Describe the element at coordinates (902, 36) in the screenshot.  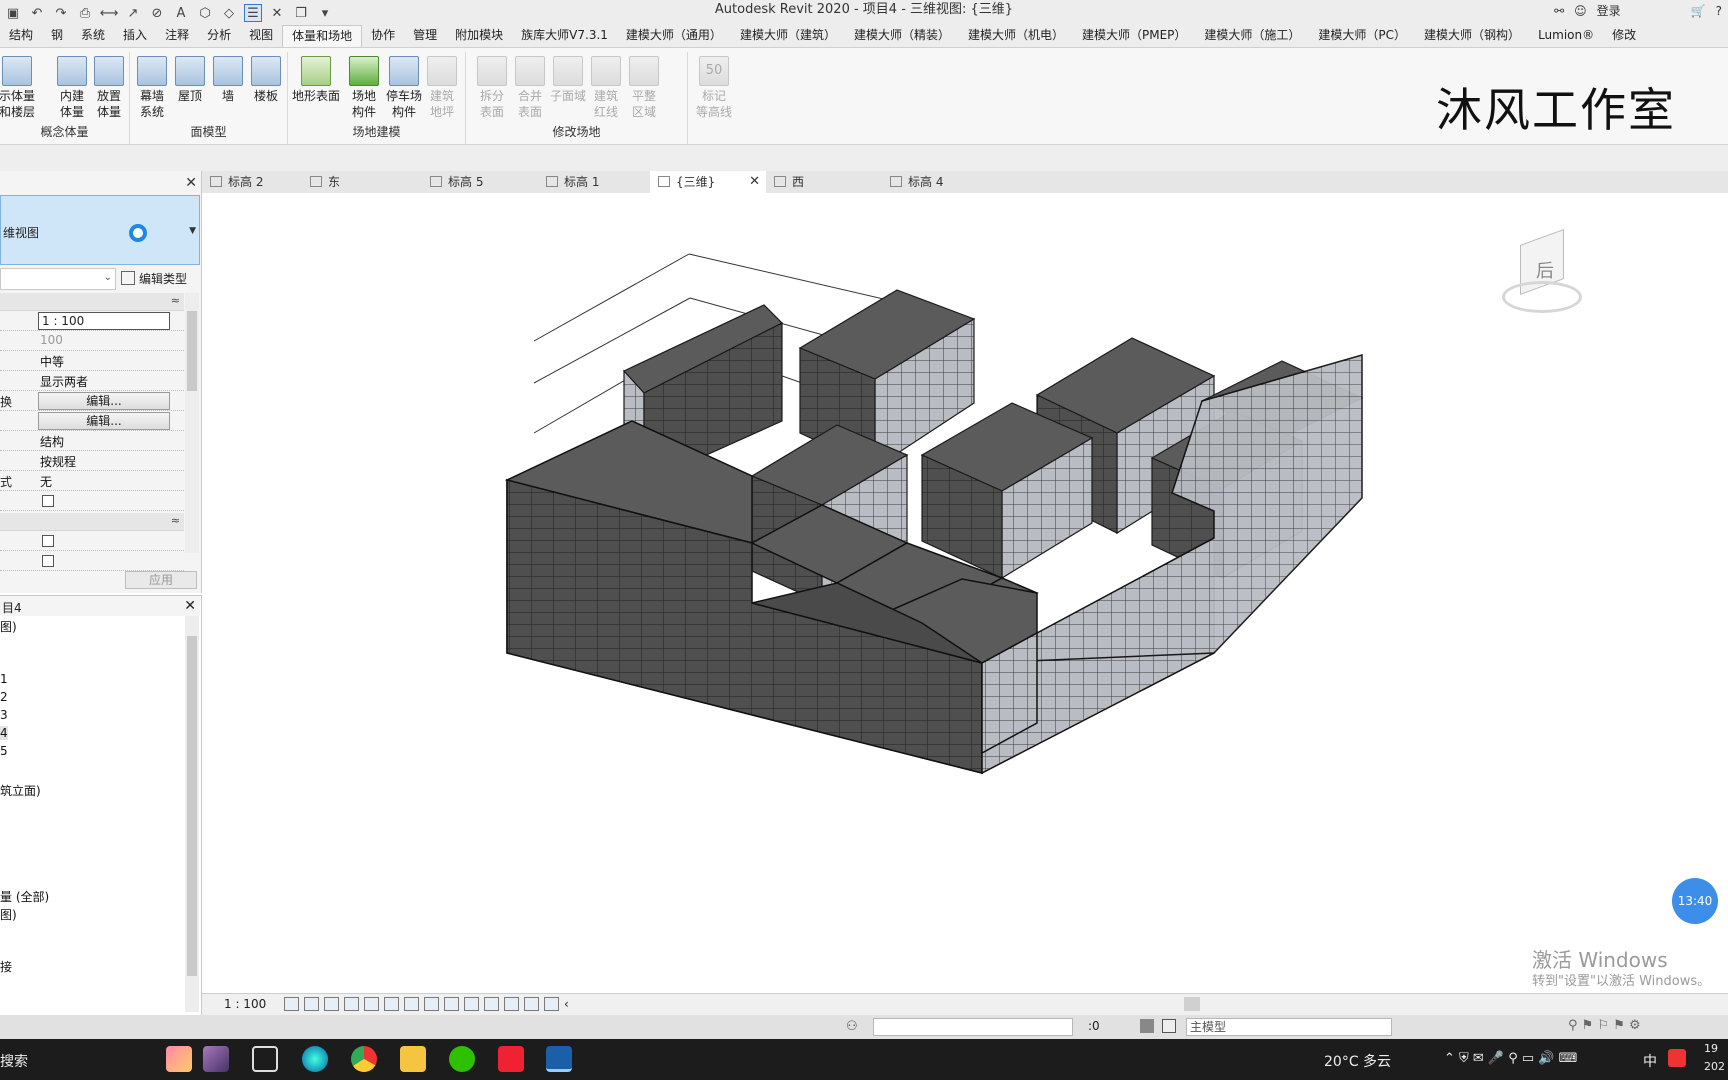
I see `ribbon-tab: 建模大师（精装）` at that location.